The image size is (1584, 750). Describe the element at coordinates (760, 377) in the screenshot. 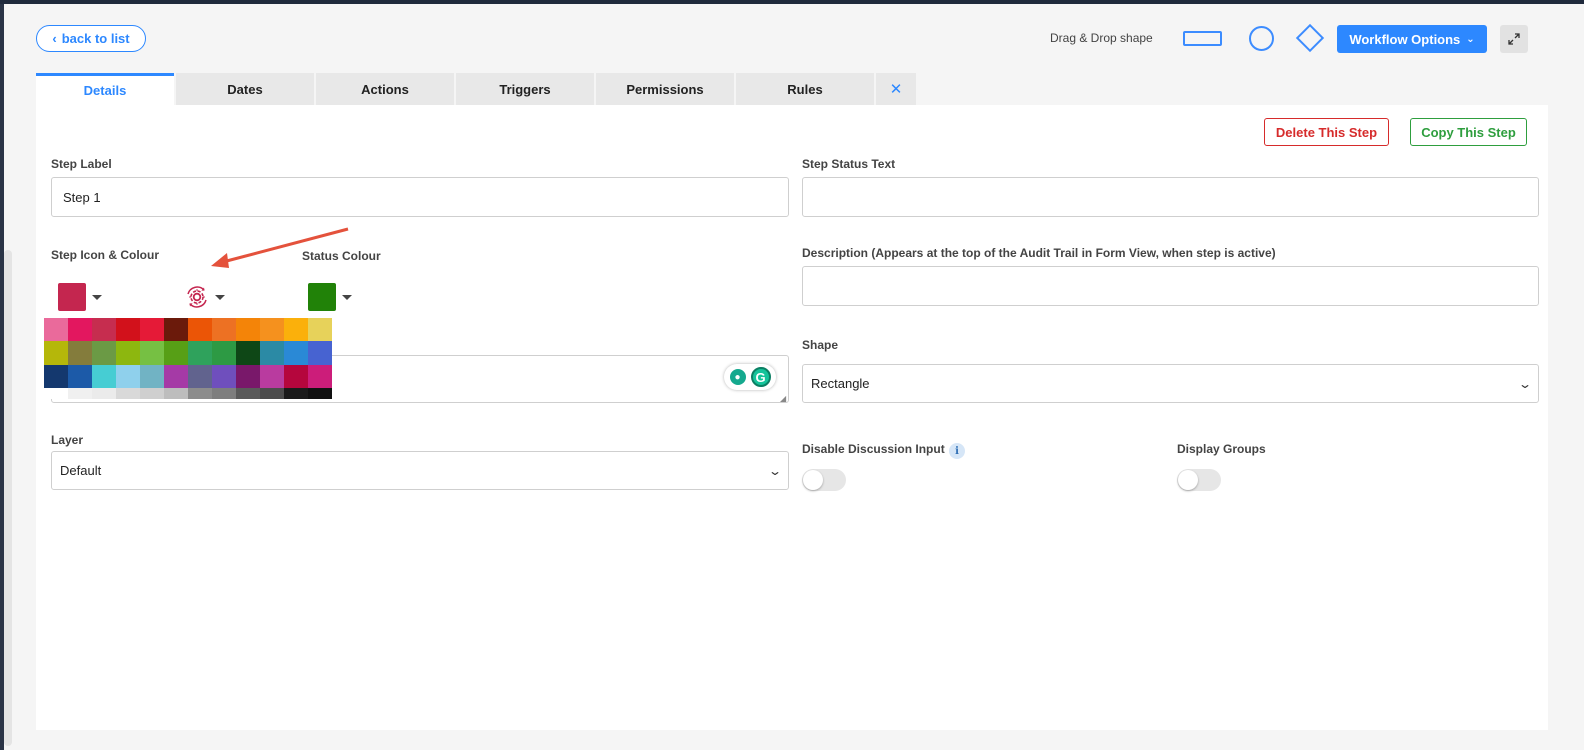

I see `grammarly-logo-icon: G` at that location.